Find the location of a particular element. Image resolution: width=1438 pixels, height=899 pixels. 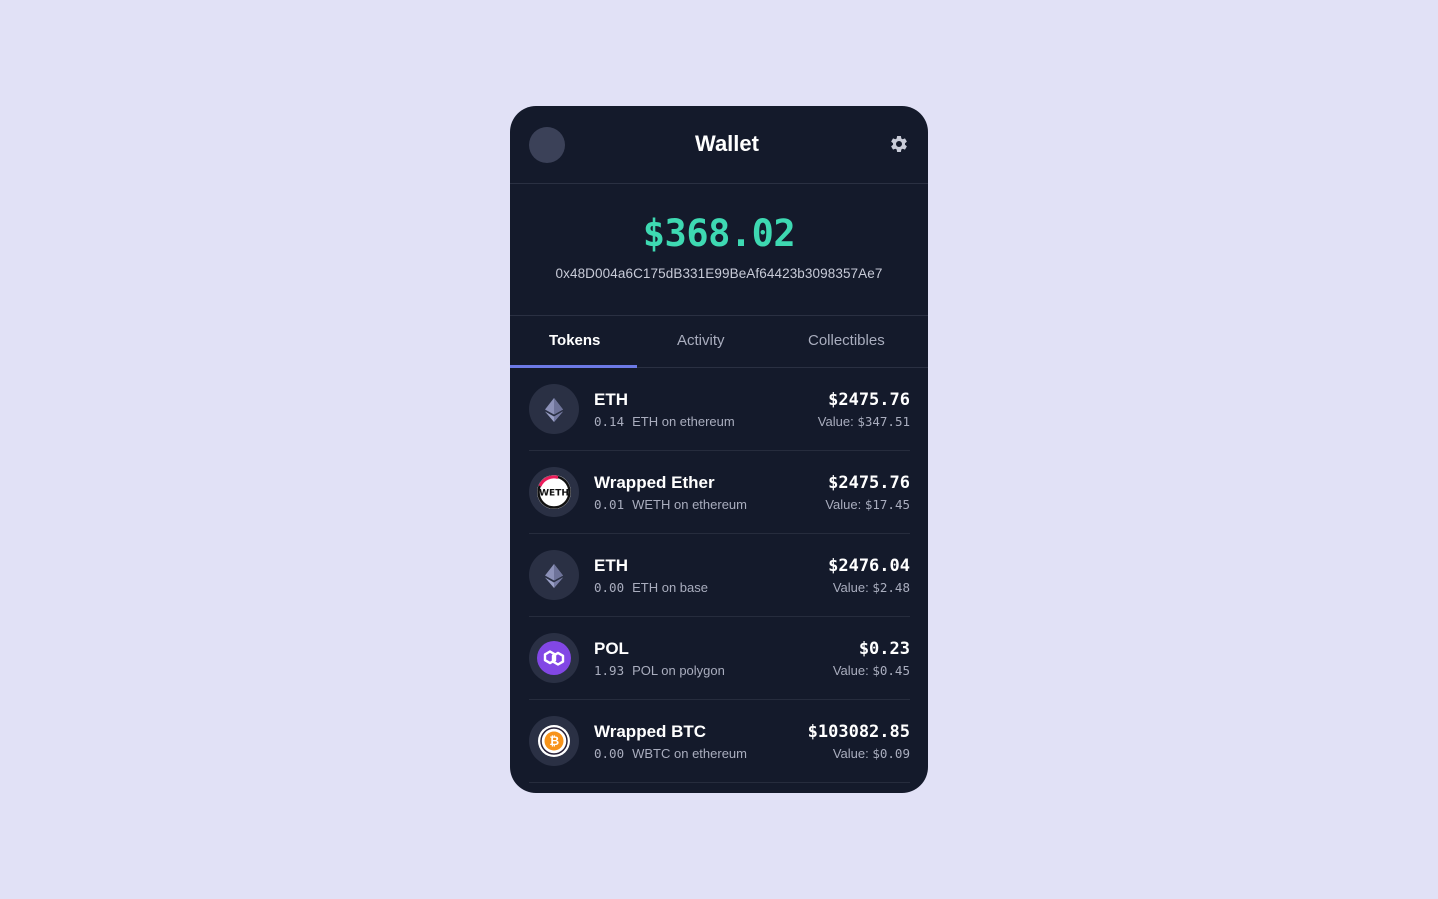

bitcoin-icon: ₿ is located at coordinates (554, 741).